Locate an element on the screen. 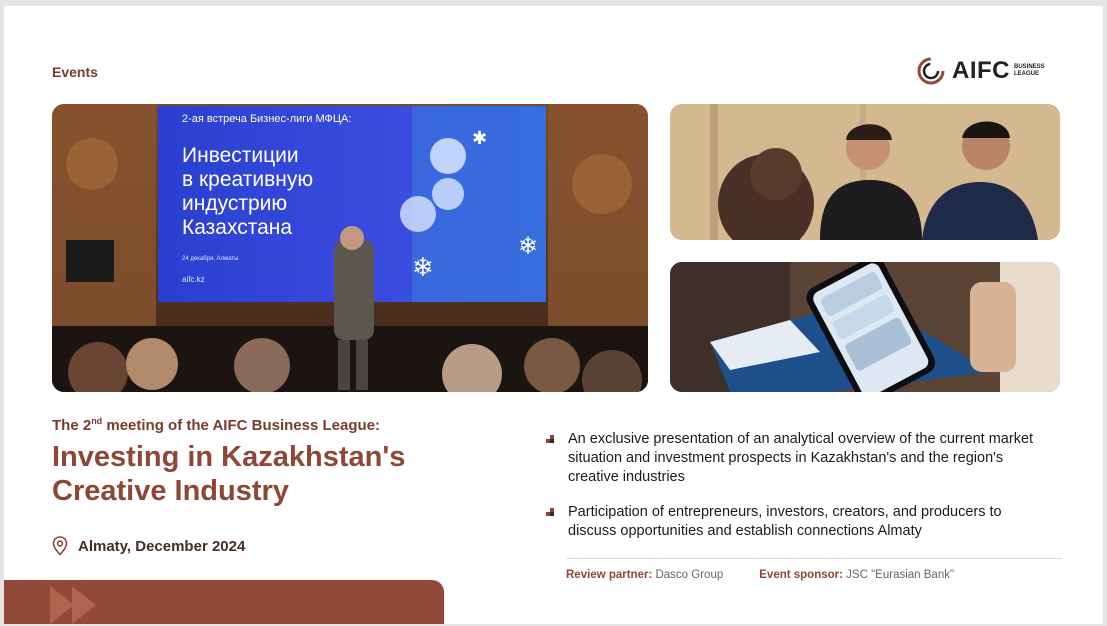 This screenshot has width=1107, height=626. screen-line-4: индустрию is located at coordinates (234, 203).